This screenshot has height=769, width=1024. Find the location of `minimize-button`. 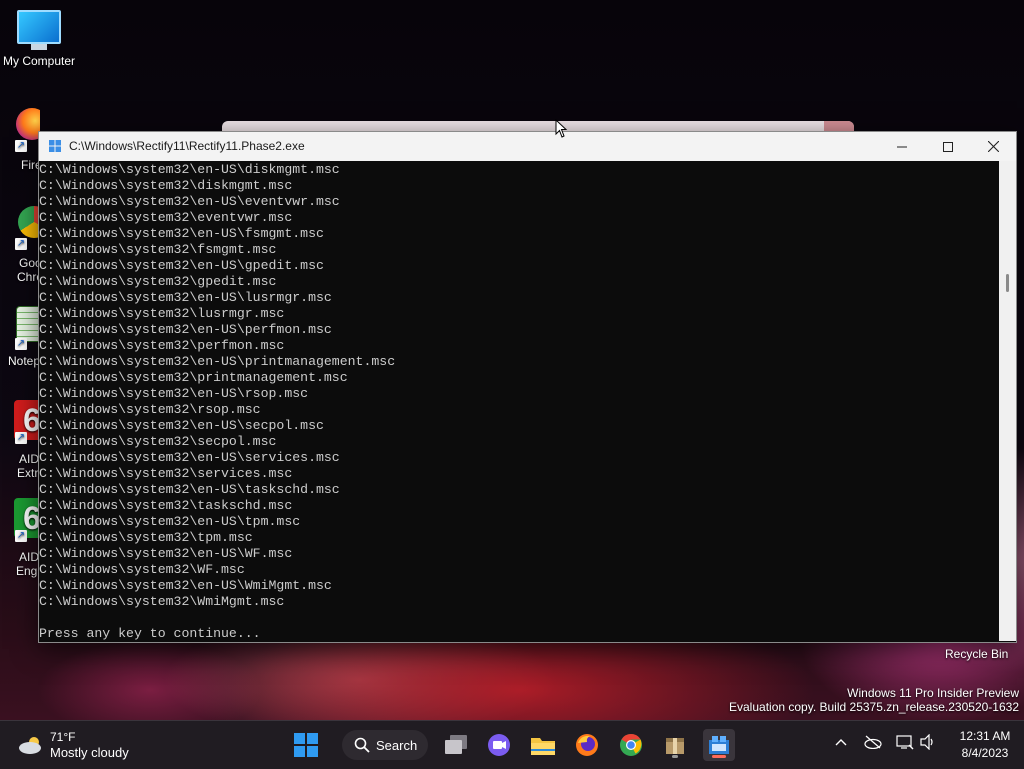

minimize-button is located at coordinates (902, 146).